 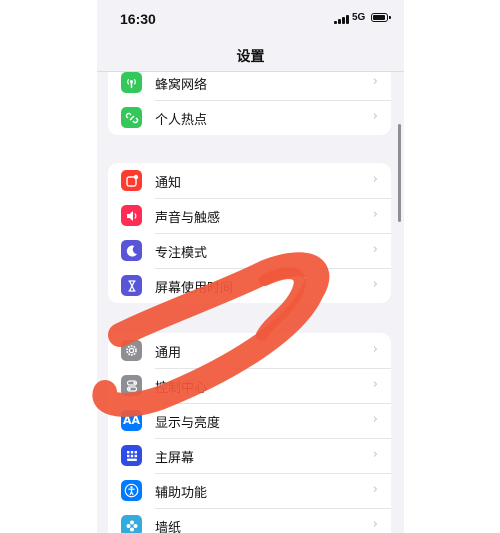 I want to click on settings-row-display: AA 显示与亮度 ›, so click(x=249, y=420).